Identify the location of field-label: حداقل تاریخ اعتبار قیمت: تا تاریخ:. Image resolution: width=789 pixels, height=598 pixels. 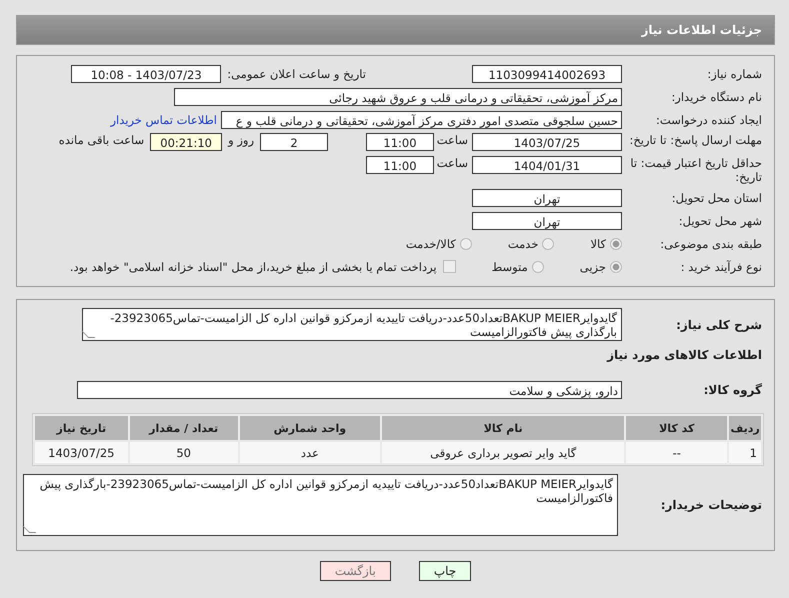
(696, 170).